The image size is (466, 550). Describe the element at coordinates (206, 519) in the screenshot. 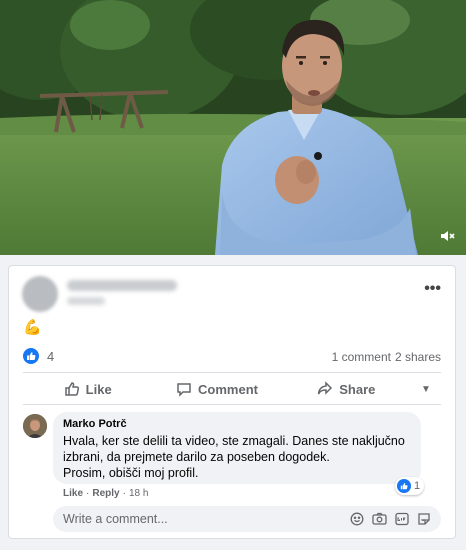

I see `comment-input` at that location.